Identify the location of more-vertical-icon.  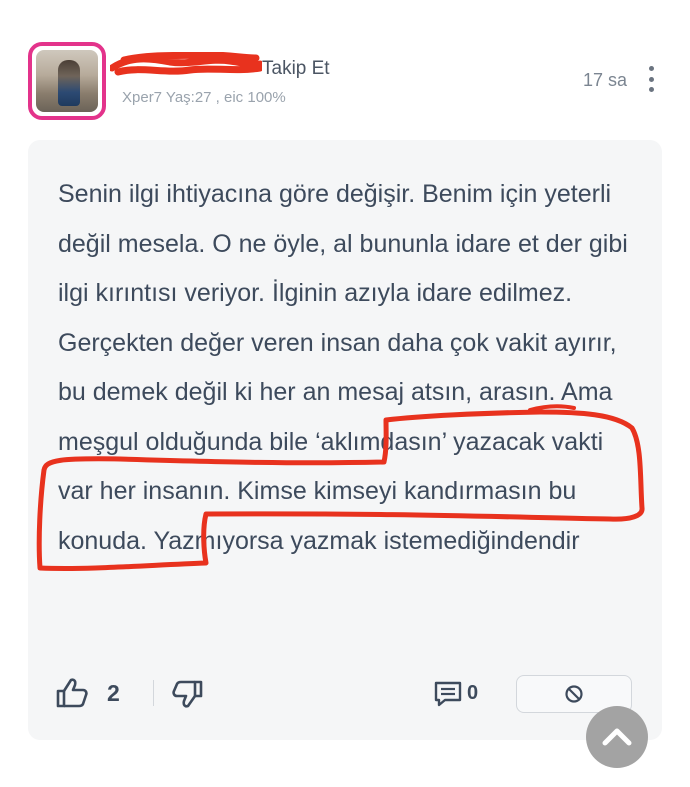
(651, 79).